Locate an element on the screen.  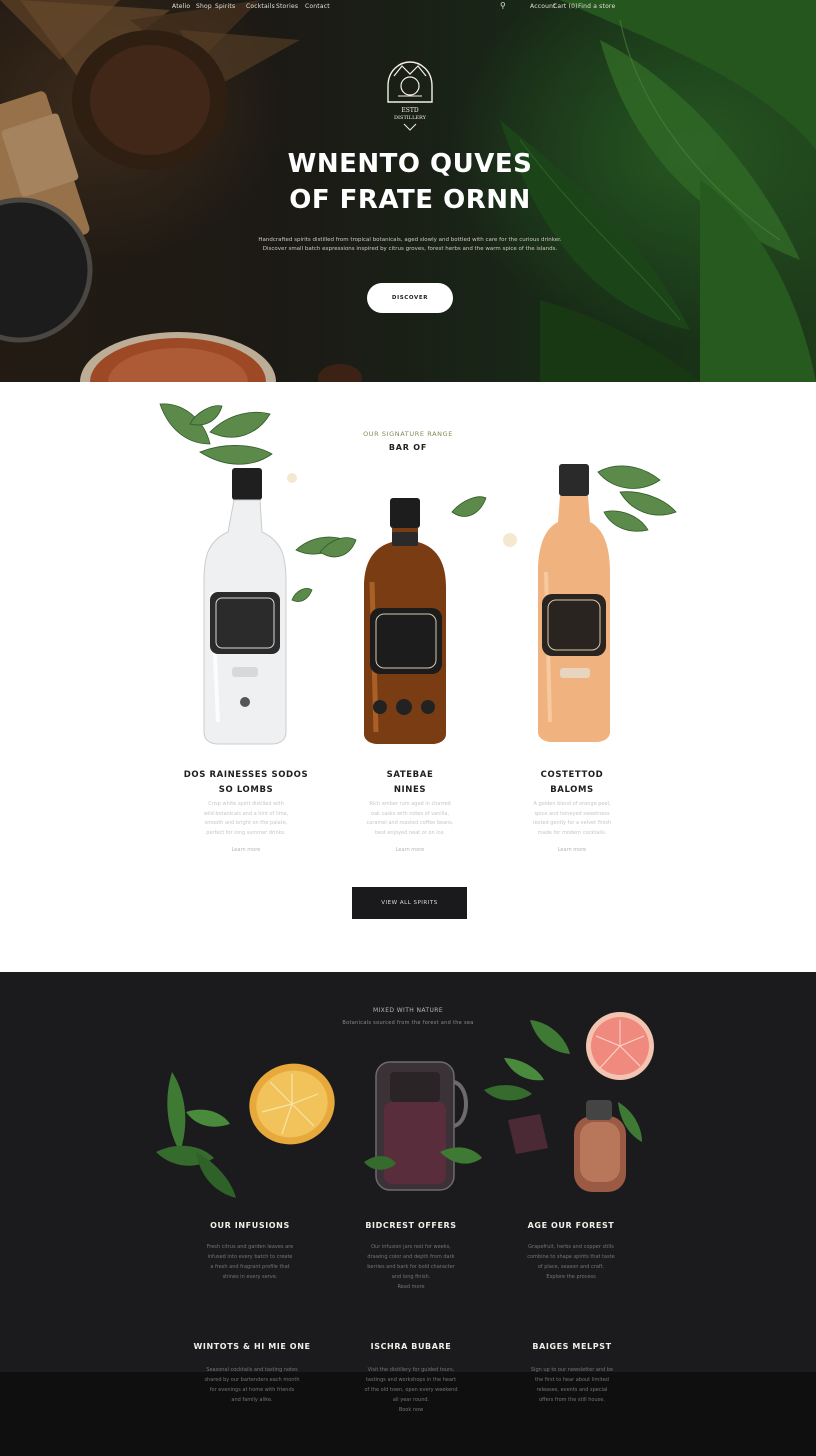
nav-link-shop: Shop is located at coordinates (204, 6).